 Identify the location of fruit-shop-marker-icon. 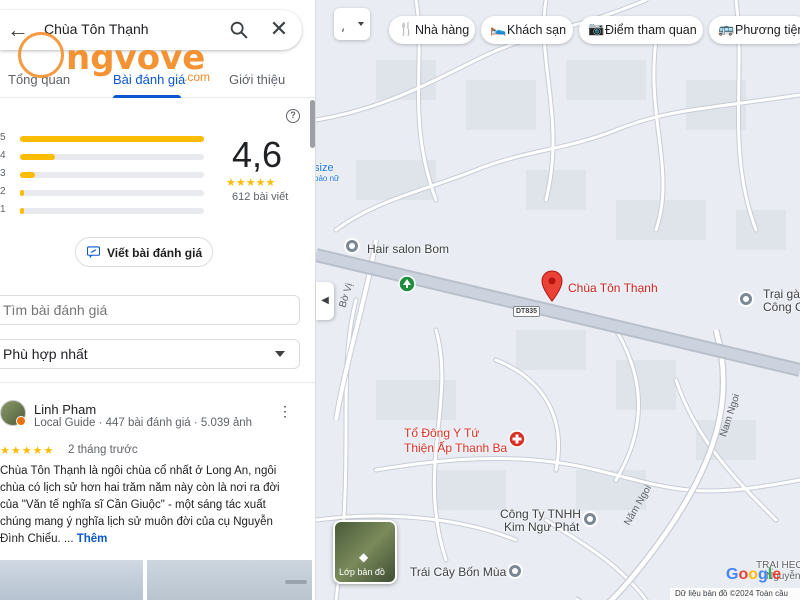
(515, 571).